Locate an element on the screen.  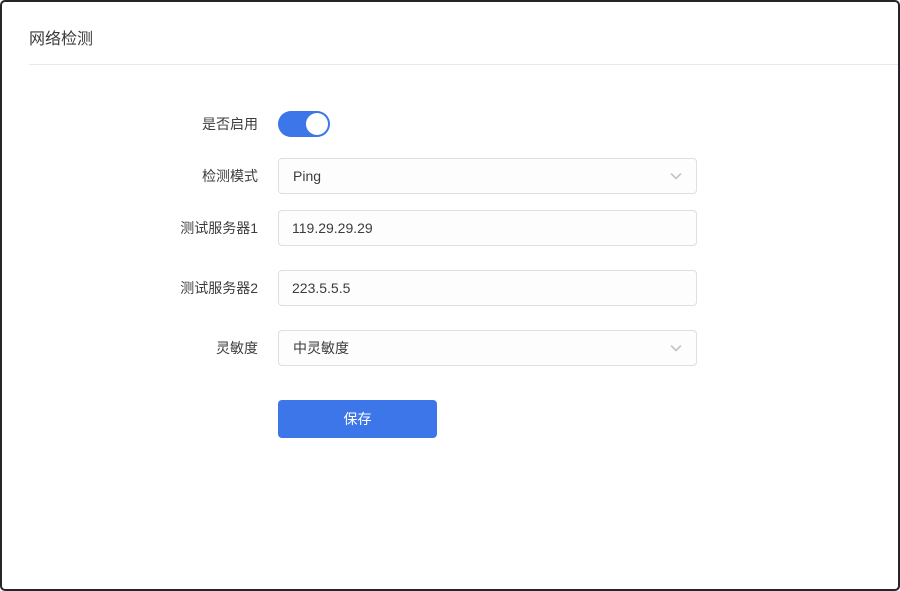
sensitivity-select: 中灵敏度 is located at coordinates (487, 348).